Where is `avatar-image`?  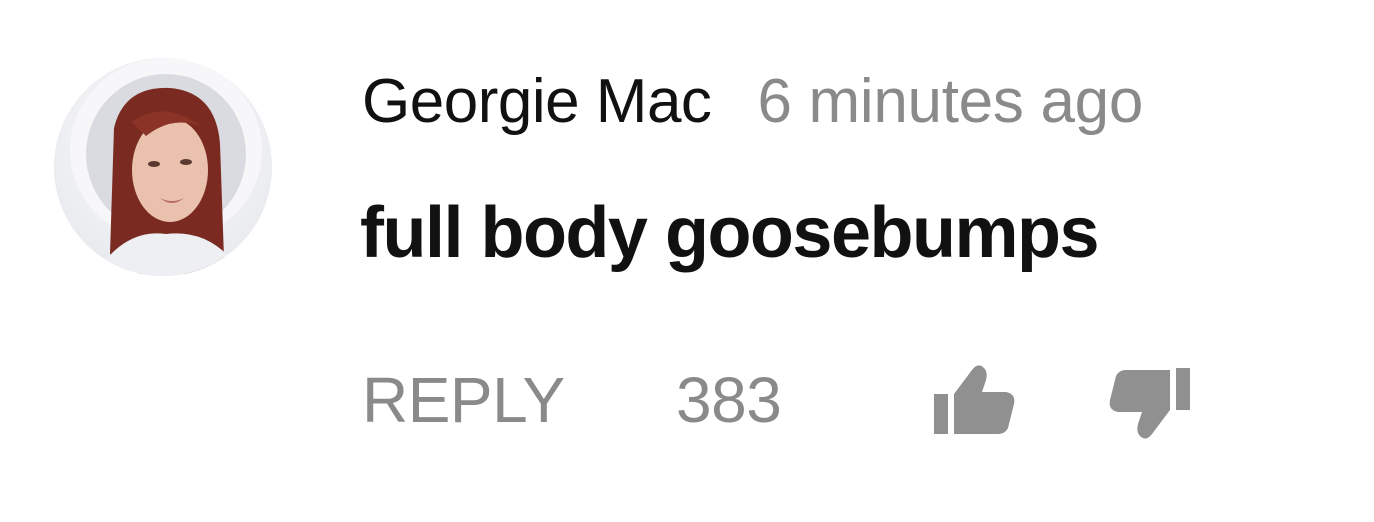 avatar-image is located at coordinates (163, 167).